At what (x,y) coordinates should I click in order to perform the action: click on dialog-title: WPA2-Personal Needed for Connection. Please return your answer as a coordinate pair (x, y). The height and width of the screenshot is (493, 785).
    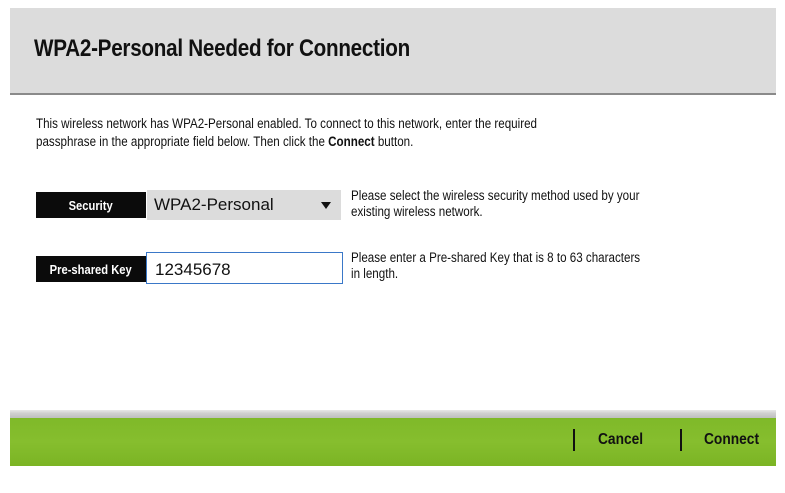
    Looking at the image, I should click on (222, 48).